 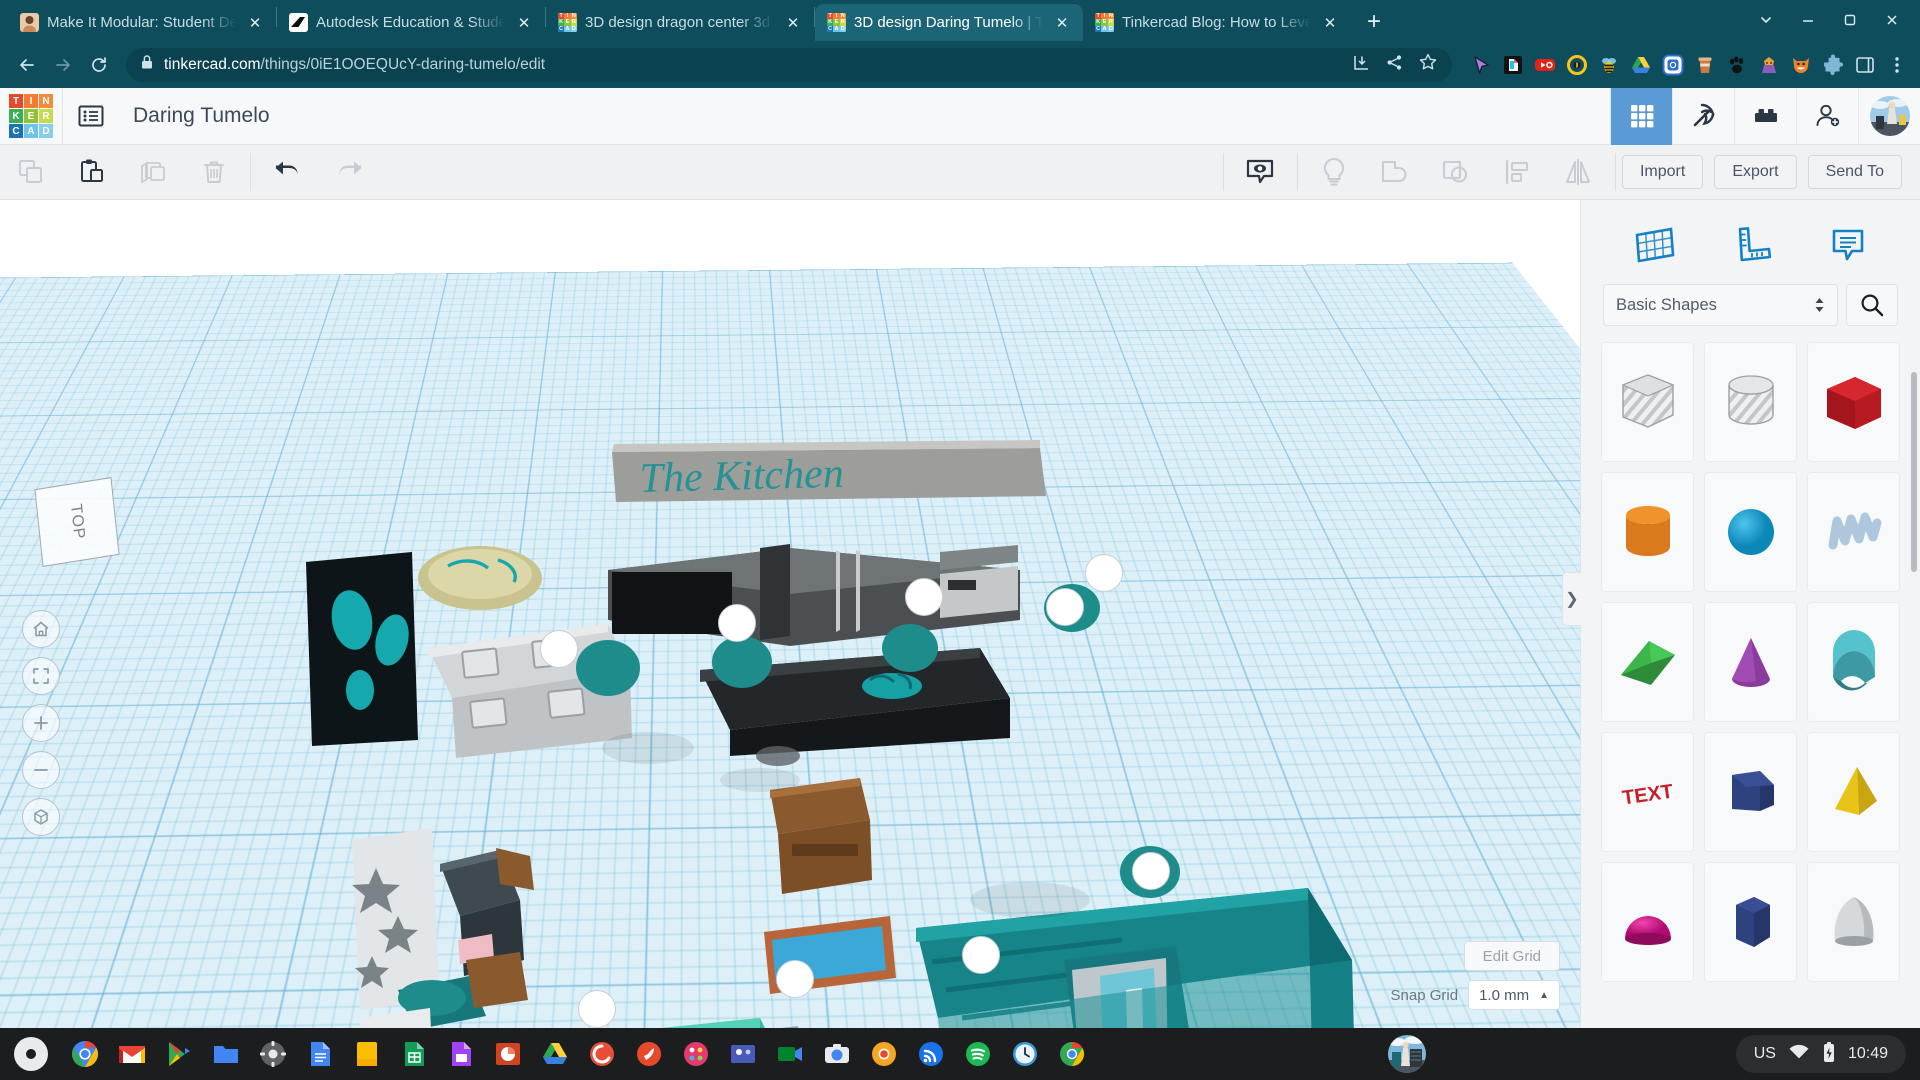 What do you see at coordinates (1395, 172) in the screenshot?
I see `group-icon` at bounding box center [1395, 172].